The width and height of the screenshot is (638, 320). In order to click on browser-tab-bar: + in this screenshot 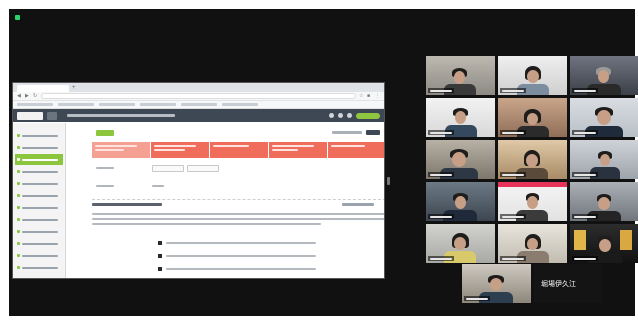, I will do `click(198, 87)`.